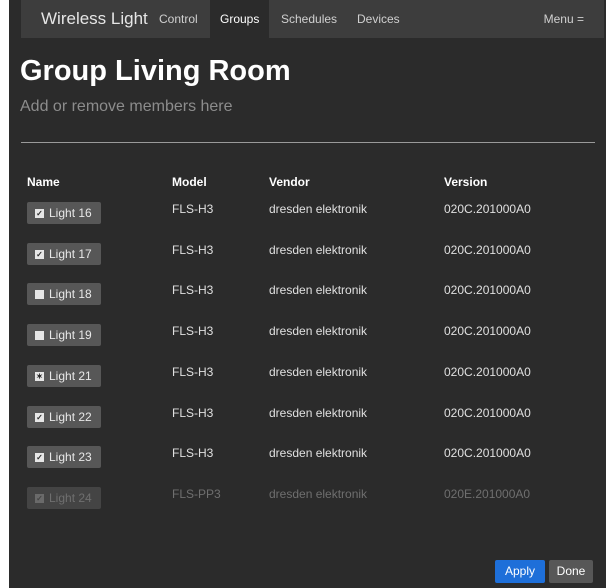  What do you see at coordinates (309, 19) in the screenshot?
I see `tab-schedules: Schedules` at bounding box center [309, 19].